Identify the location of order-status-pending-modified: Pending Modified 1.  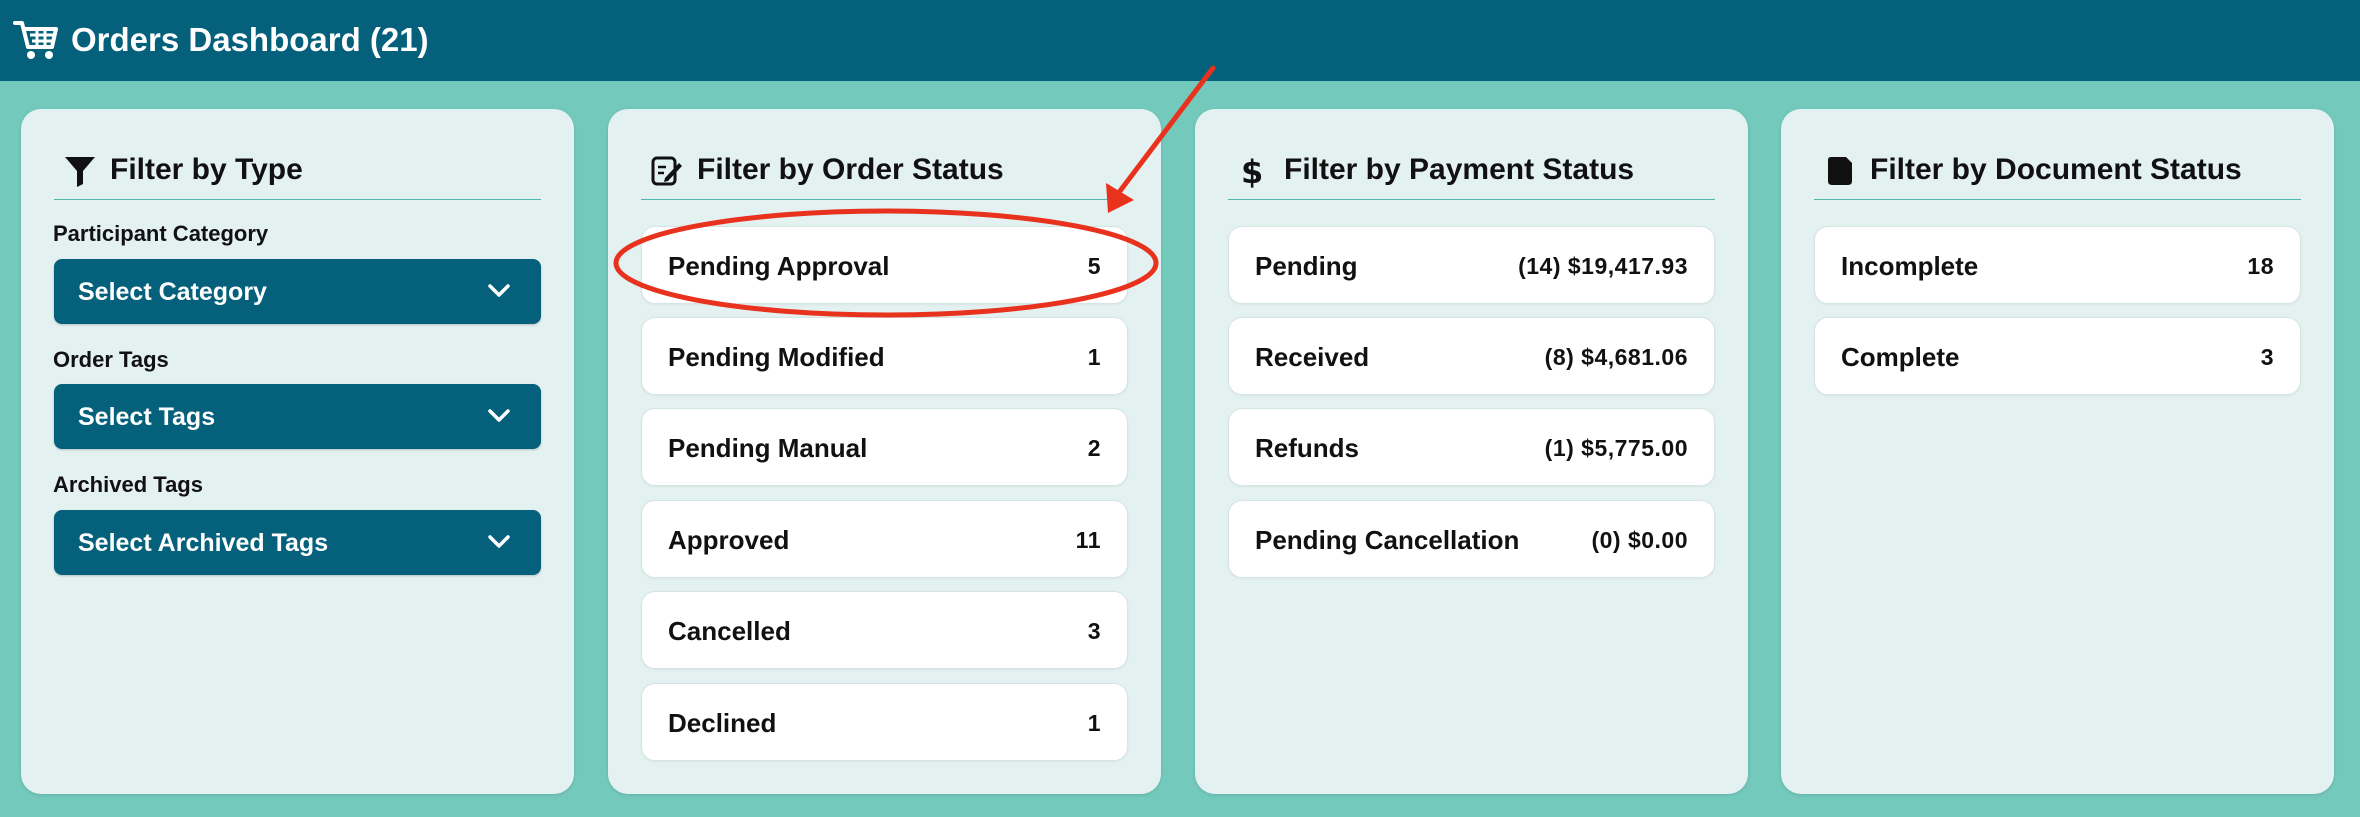
(884, 356).